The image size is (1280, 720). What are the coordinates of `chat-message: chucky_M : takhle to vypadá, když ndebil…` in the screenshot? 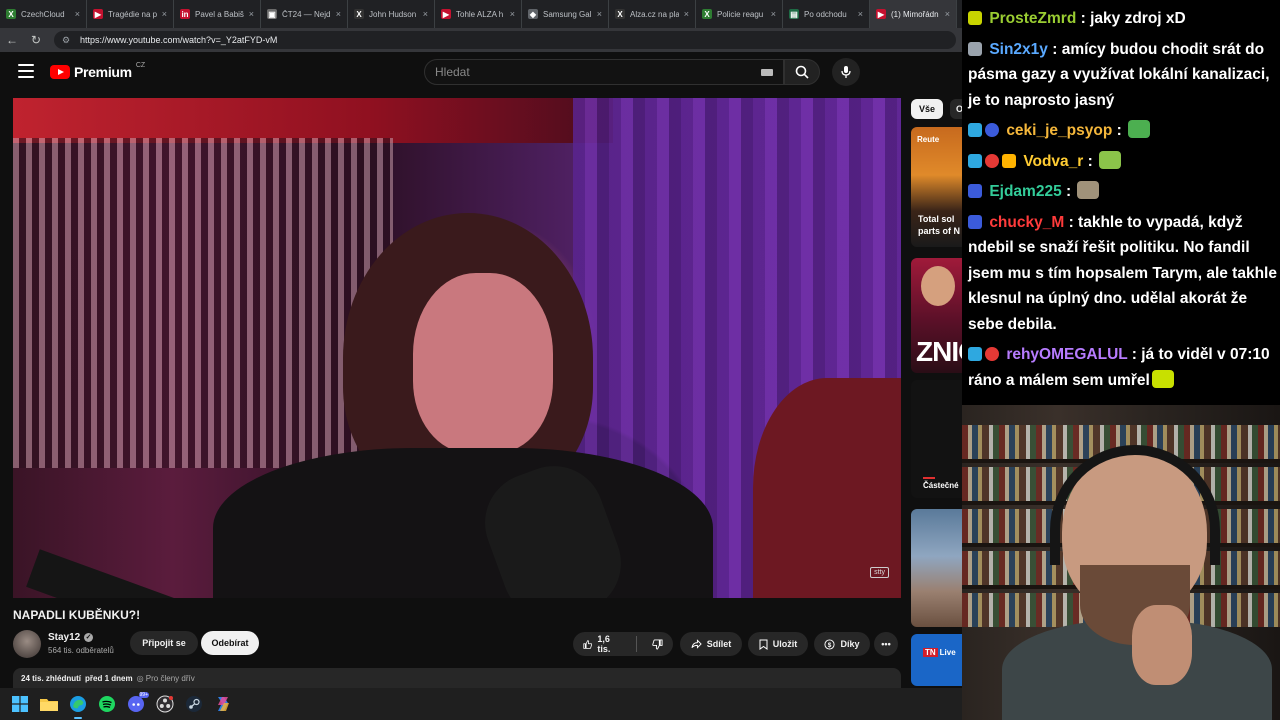 It's located at (1123, 274).